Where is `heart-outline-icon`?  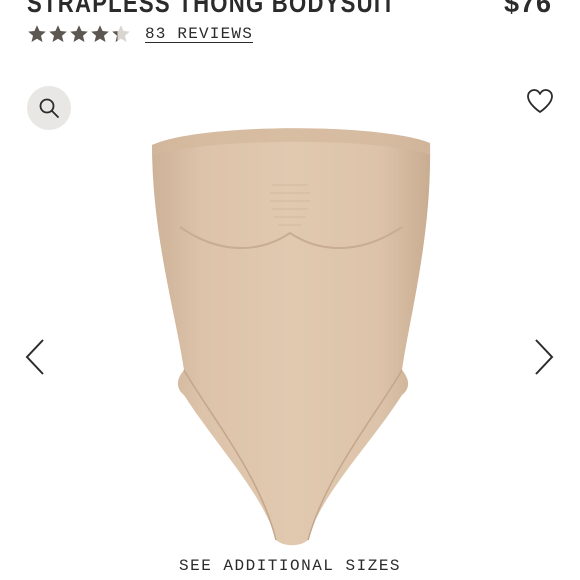
heart-outline-icon is located at coordinates (540, 101).